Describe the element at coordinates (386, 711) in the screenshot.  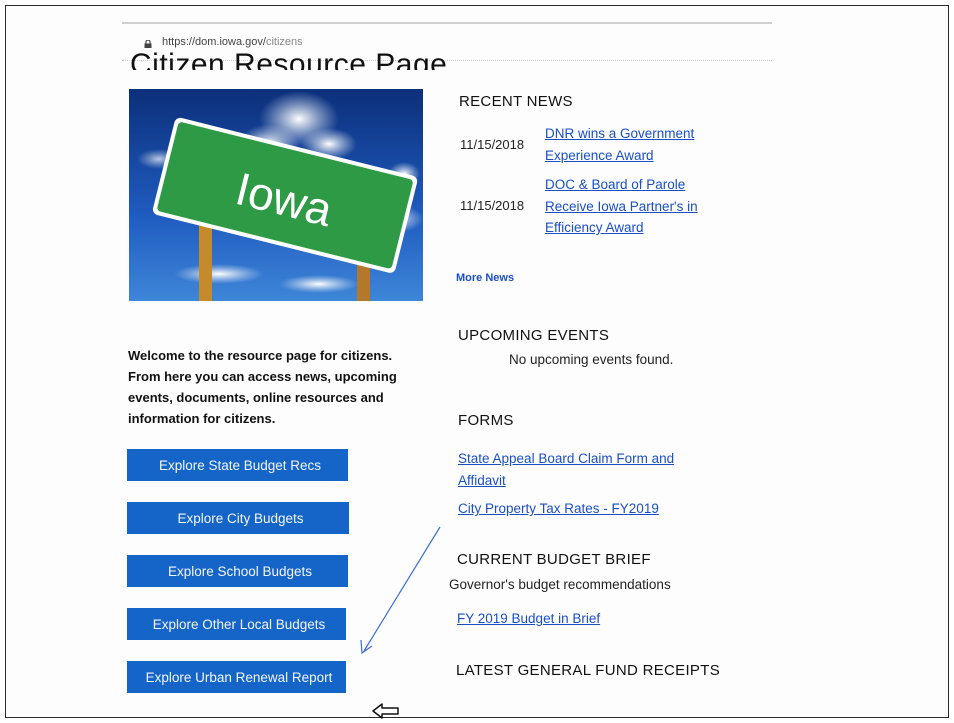
I see `back-arrow-icon` at that location.